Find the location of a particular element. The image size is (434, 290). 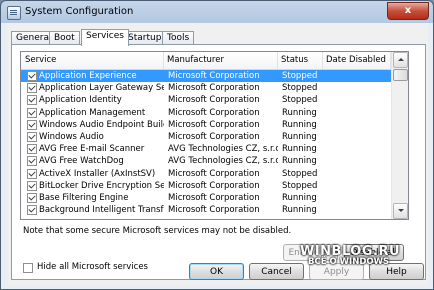

service-name: Base Filtering Engine is located at coordinates (84, 197).